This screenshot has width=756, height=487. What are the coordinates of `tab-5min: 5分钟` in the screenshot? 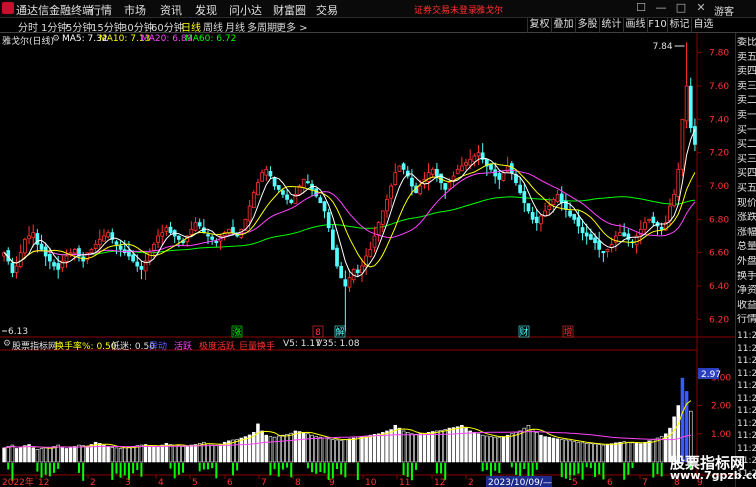 It's located at (79, 26).